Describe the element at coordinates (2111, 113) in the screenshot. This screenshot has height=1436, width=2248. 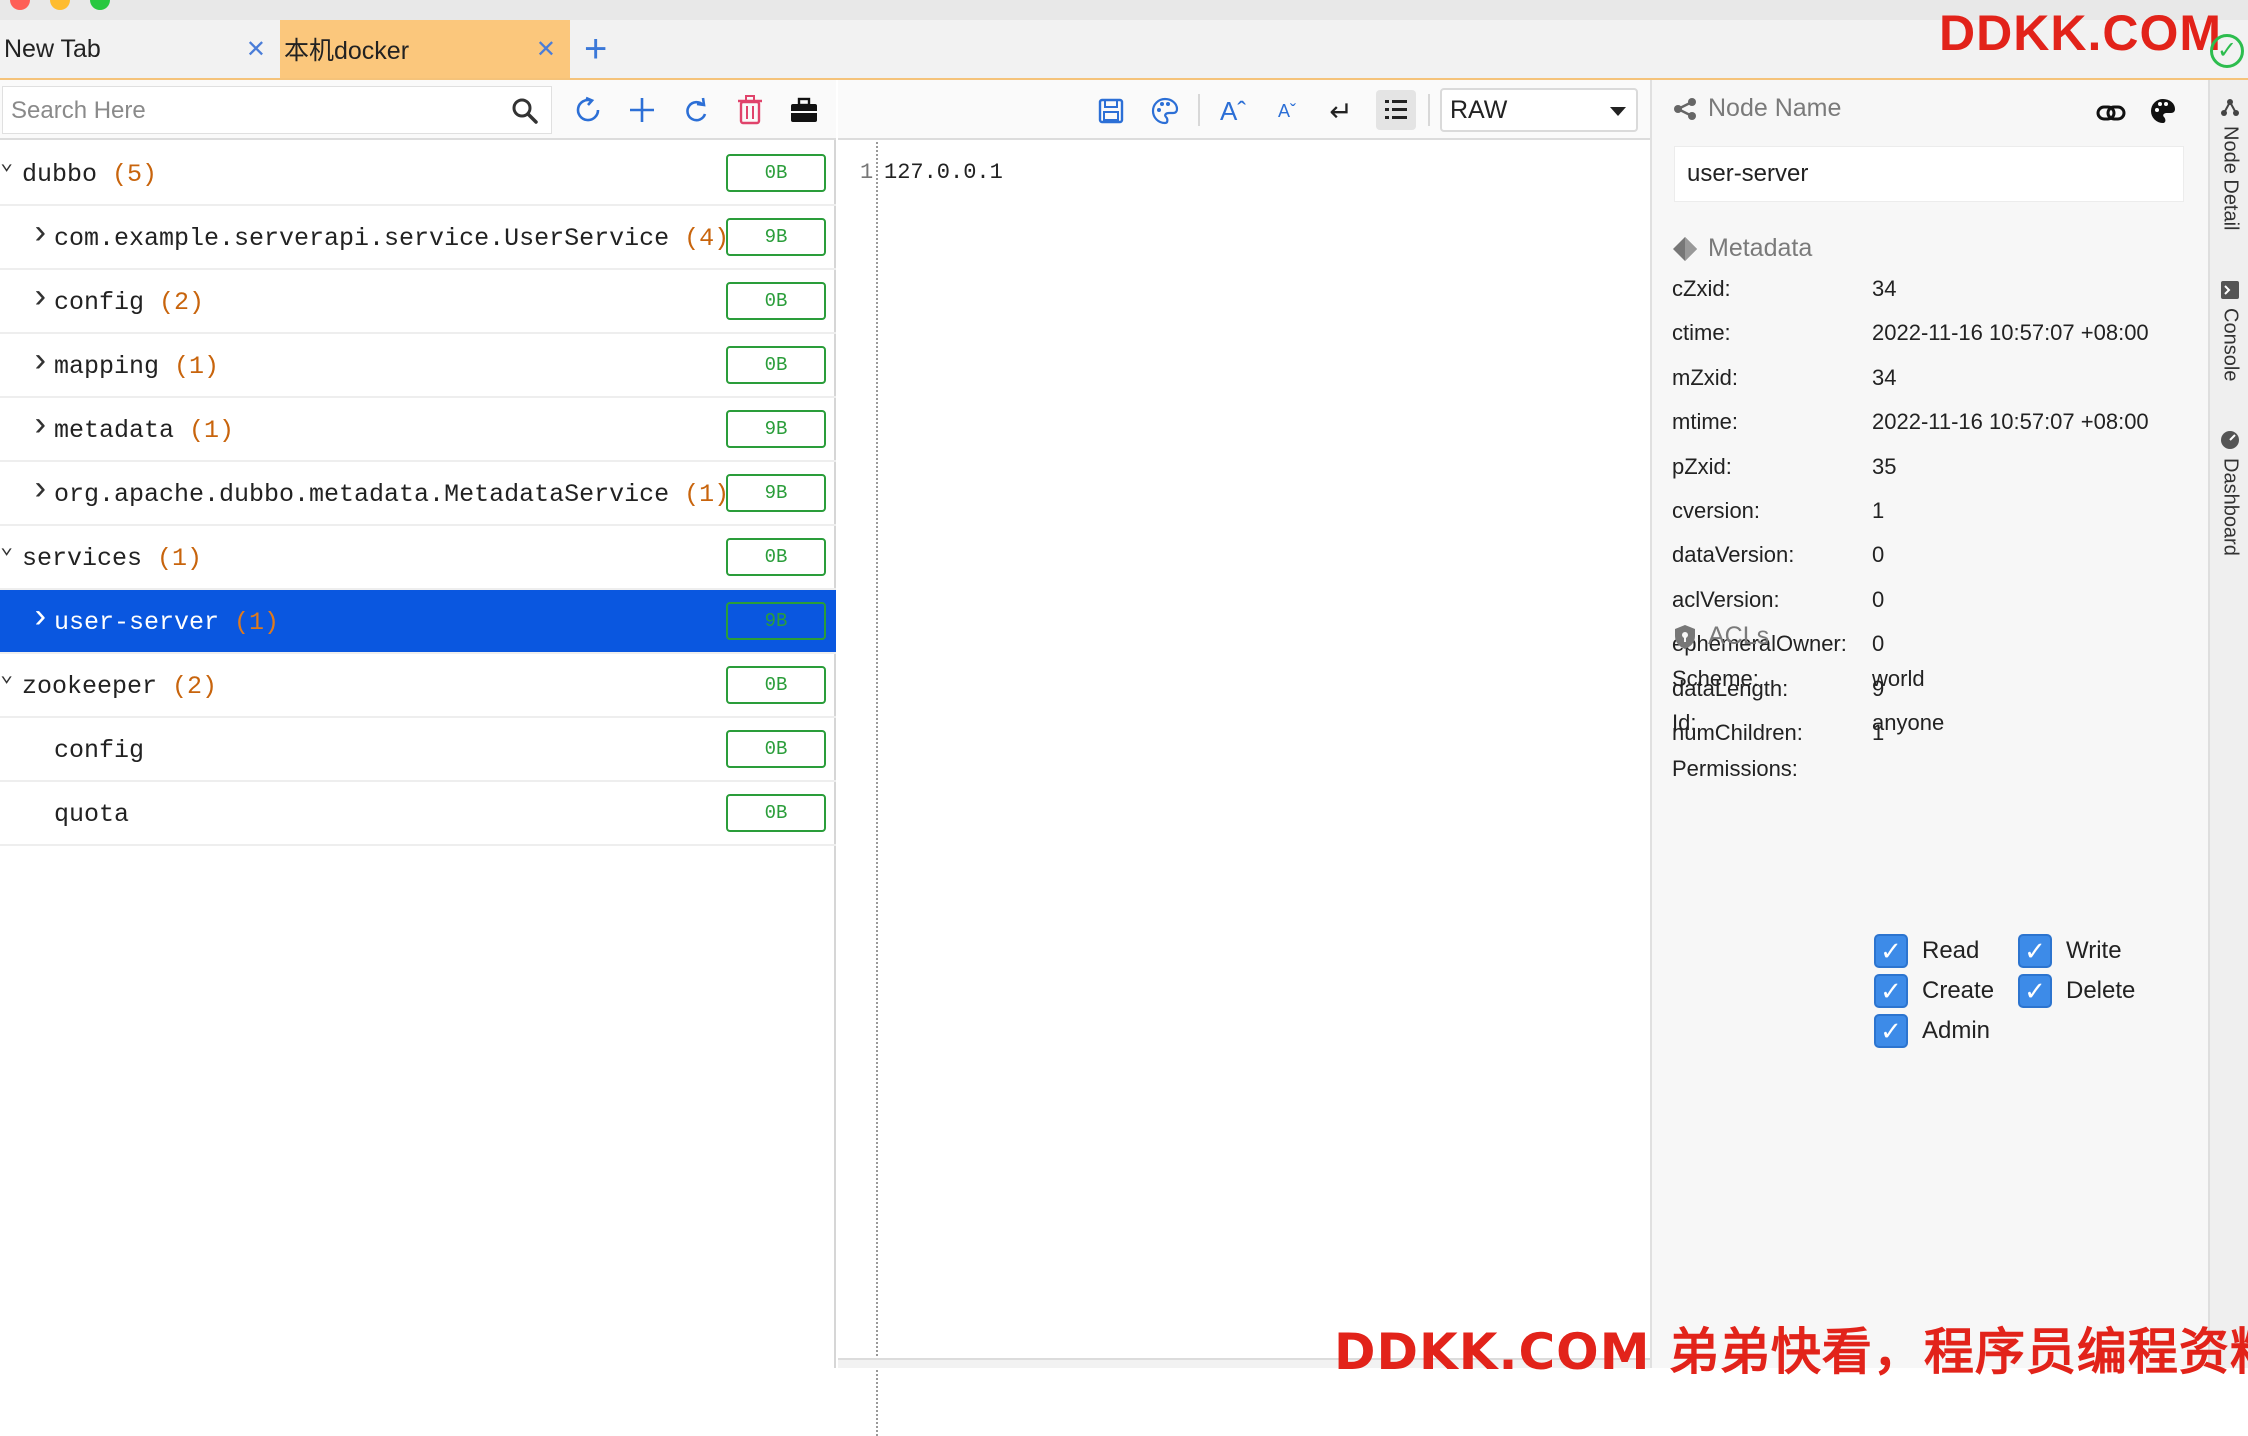
I see `link-icon` at that location.